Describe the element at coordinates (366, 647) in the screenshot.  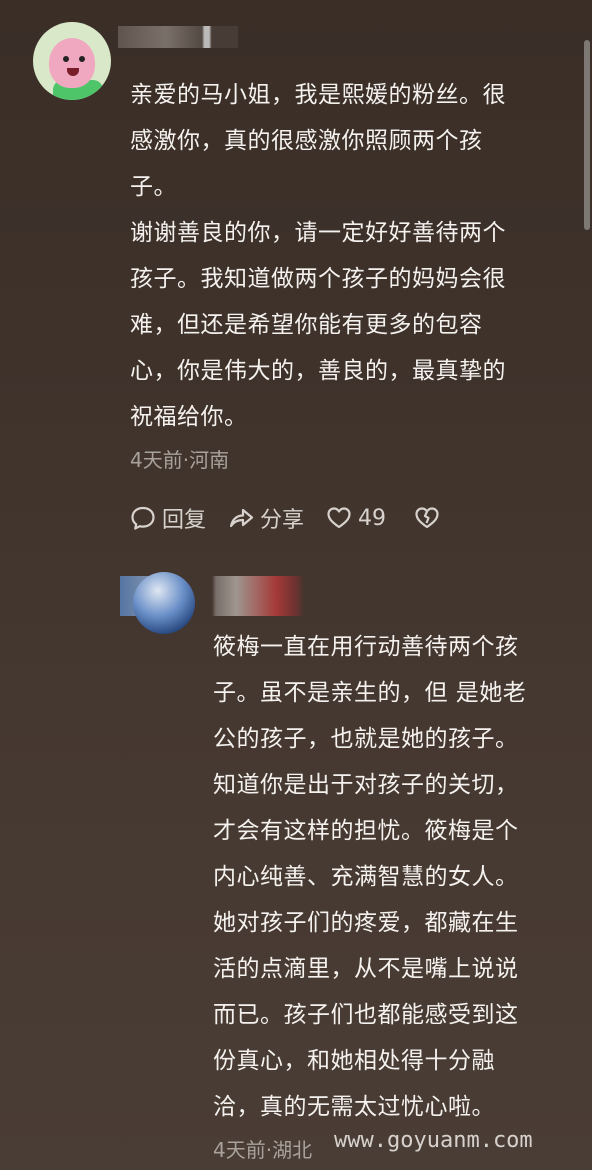
I see `comment-line: 筱梅一直在用行动善待两个孩` at that location.